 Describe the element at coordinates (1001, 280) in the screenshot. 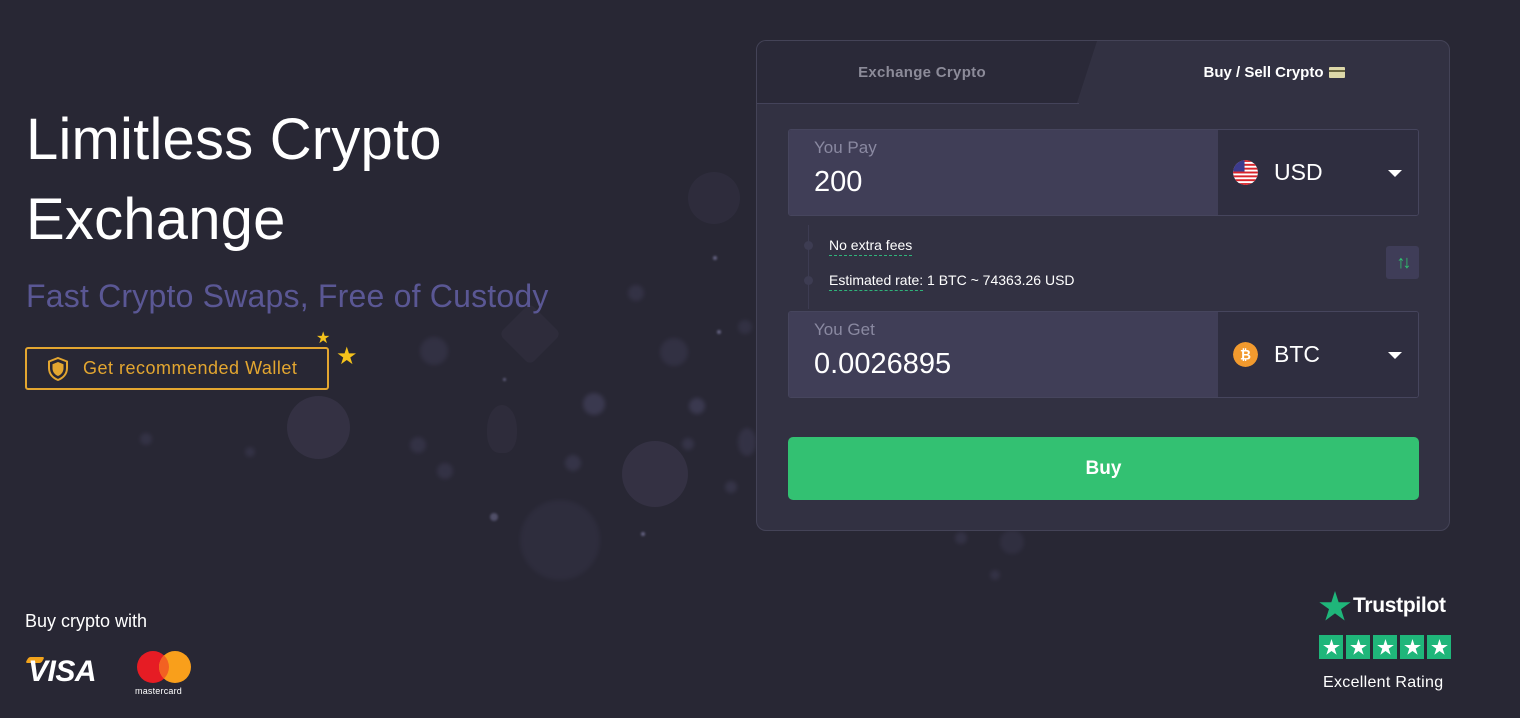

I see `estimated-rate-value: 1 BTC ~ 74363.26 USD` at that location.